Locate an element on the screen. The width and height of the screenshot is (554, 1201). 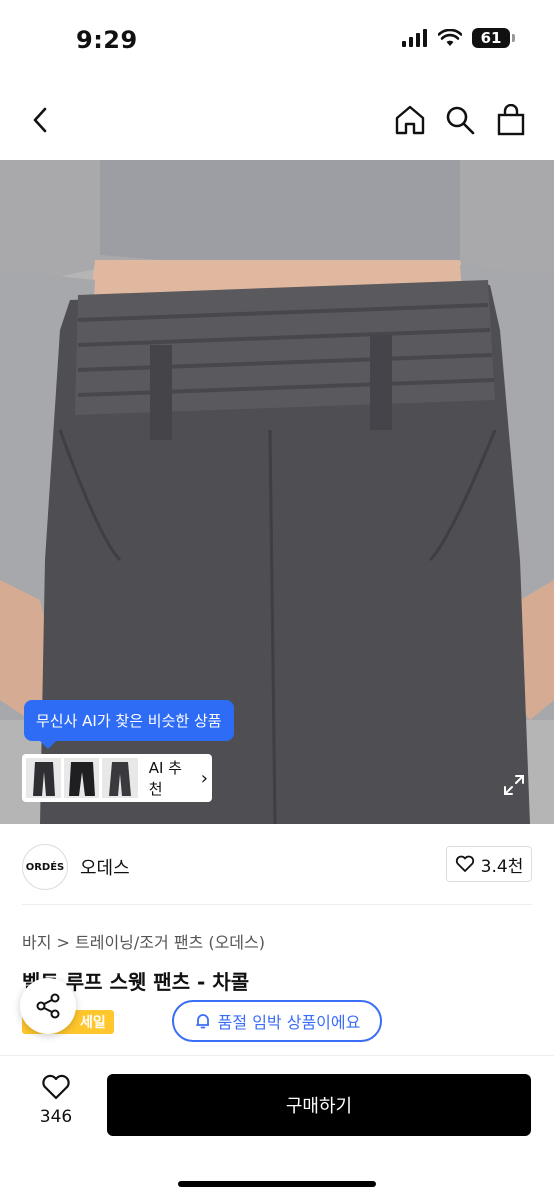
search-button is located at coordinates (460, 120).